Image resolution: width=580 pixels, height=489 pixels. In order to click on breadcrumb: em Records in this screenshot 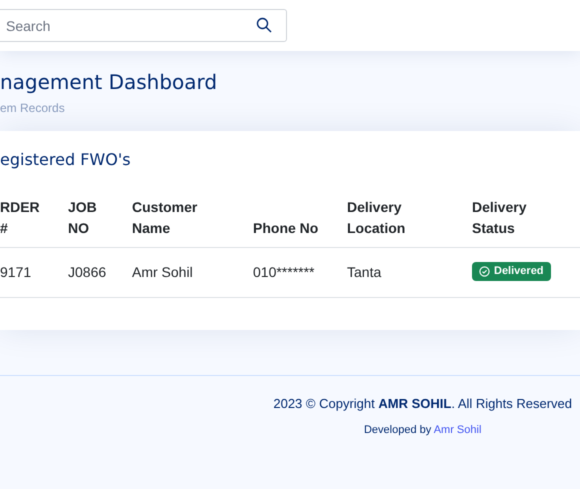, I will do `click(33, 108)`.